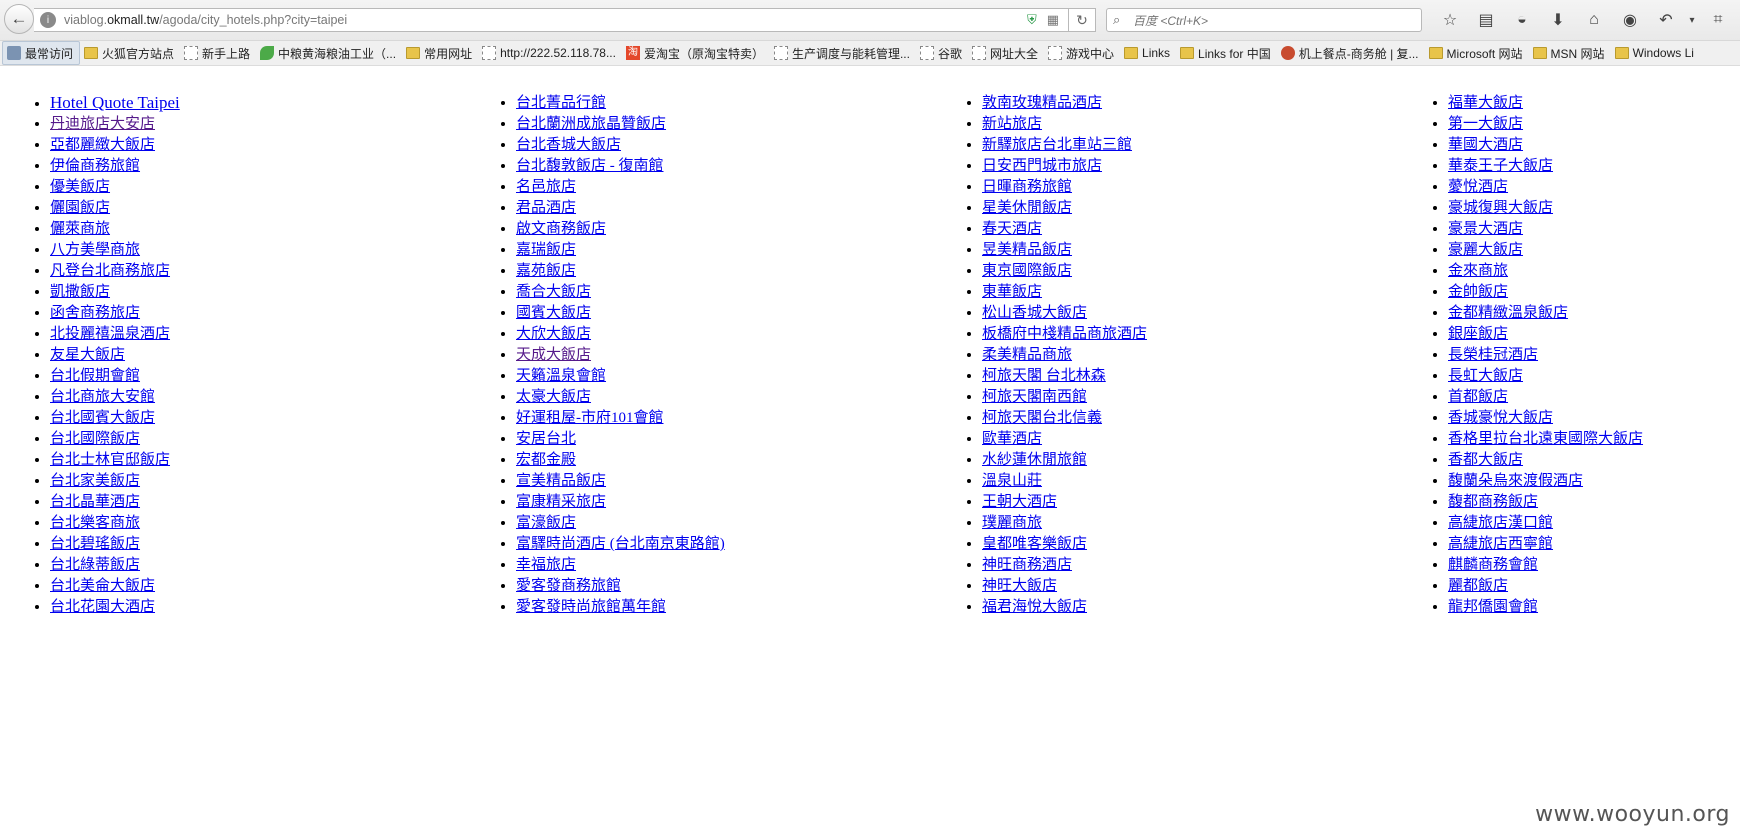 The height and width of the screenshot is (835, 1740). Describe the element at coordinates (1012, 292) in the screenshot. I see `hotel-link: 東華飯店` at that location.